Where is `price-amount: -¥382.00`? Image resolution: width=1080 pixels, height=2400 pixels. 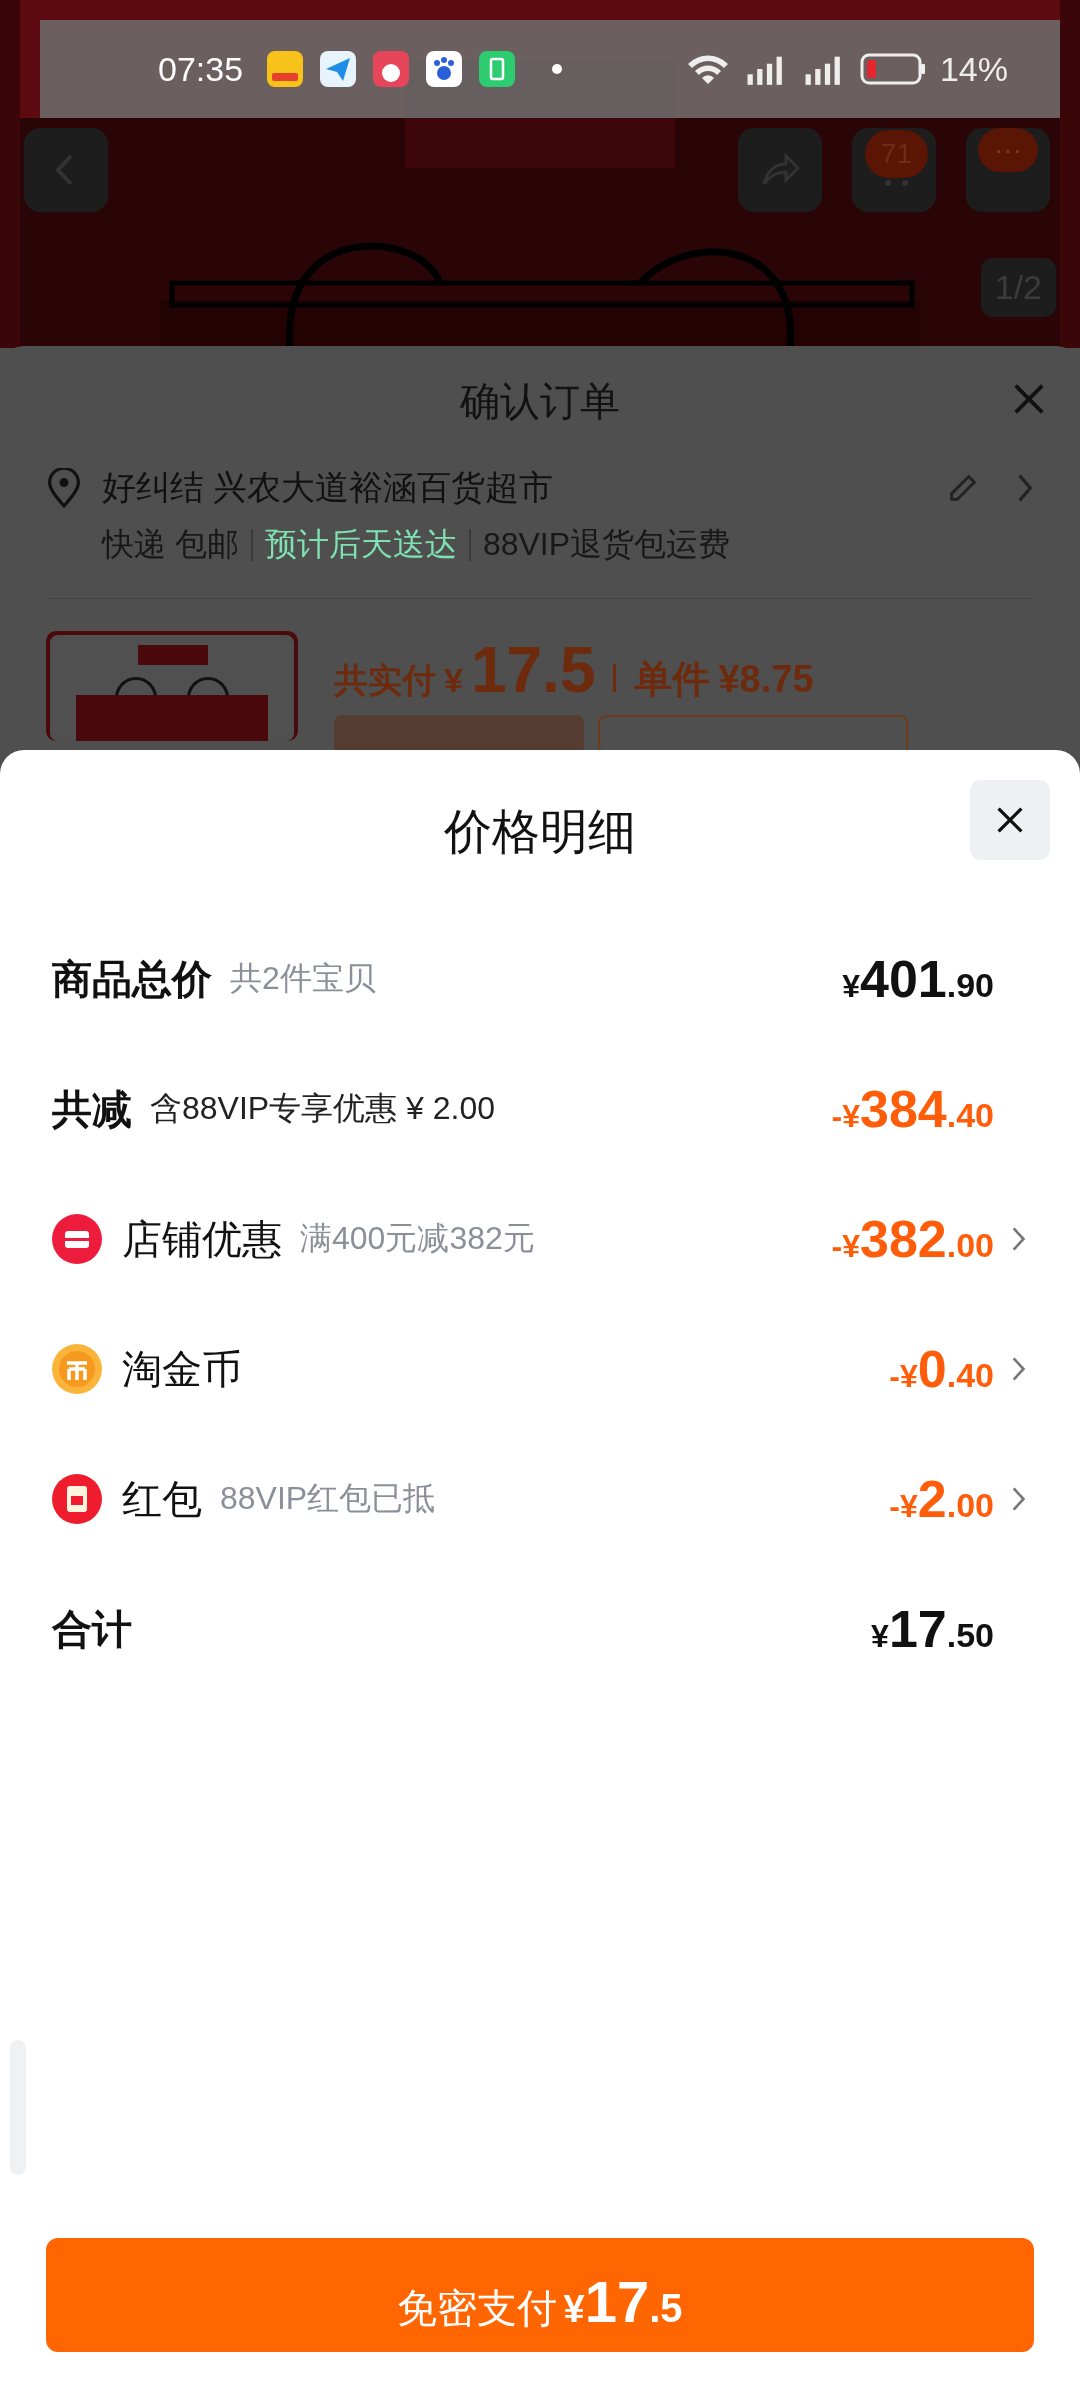 price-amount: -¥382.00 is located at coordinates (912, 1239).